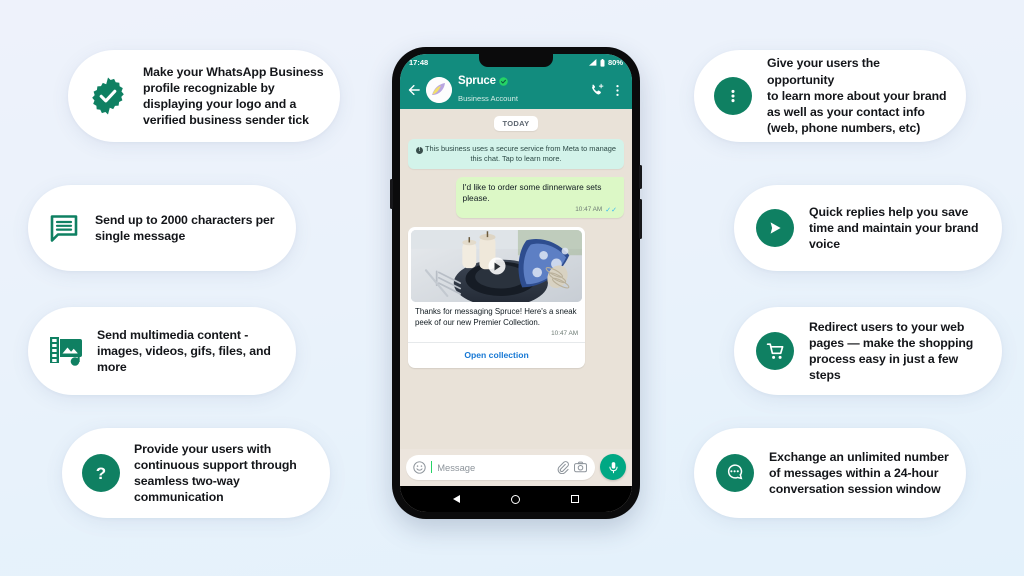 This screenshot has height=576, width=1024. I want to click on battery-icon, so click(602, 62).